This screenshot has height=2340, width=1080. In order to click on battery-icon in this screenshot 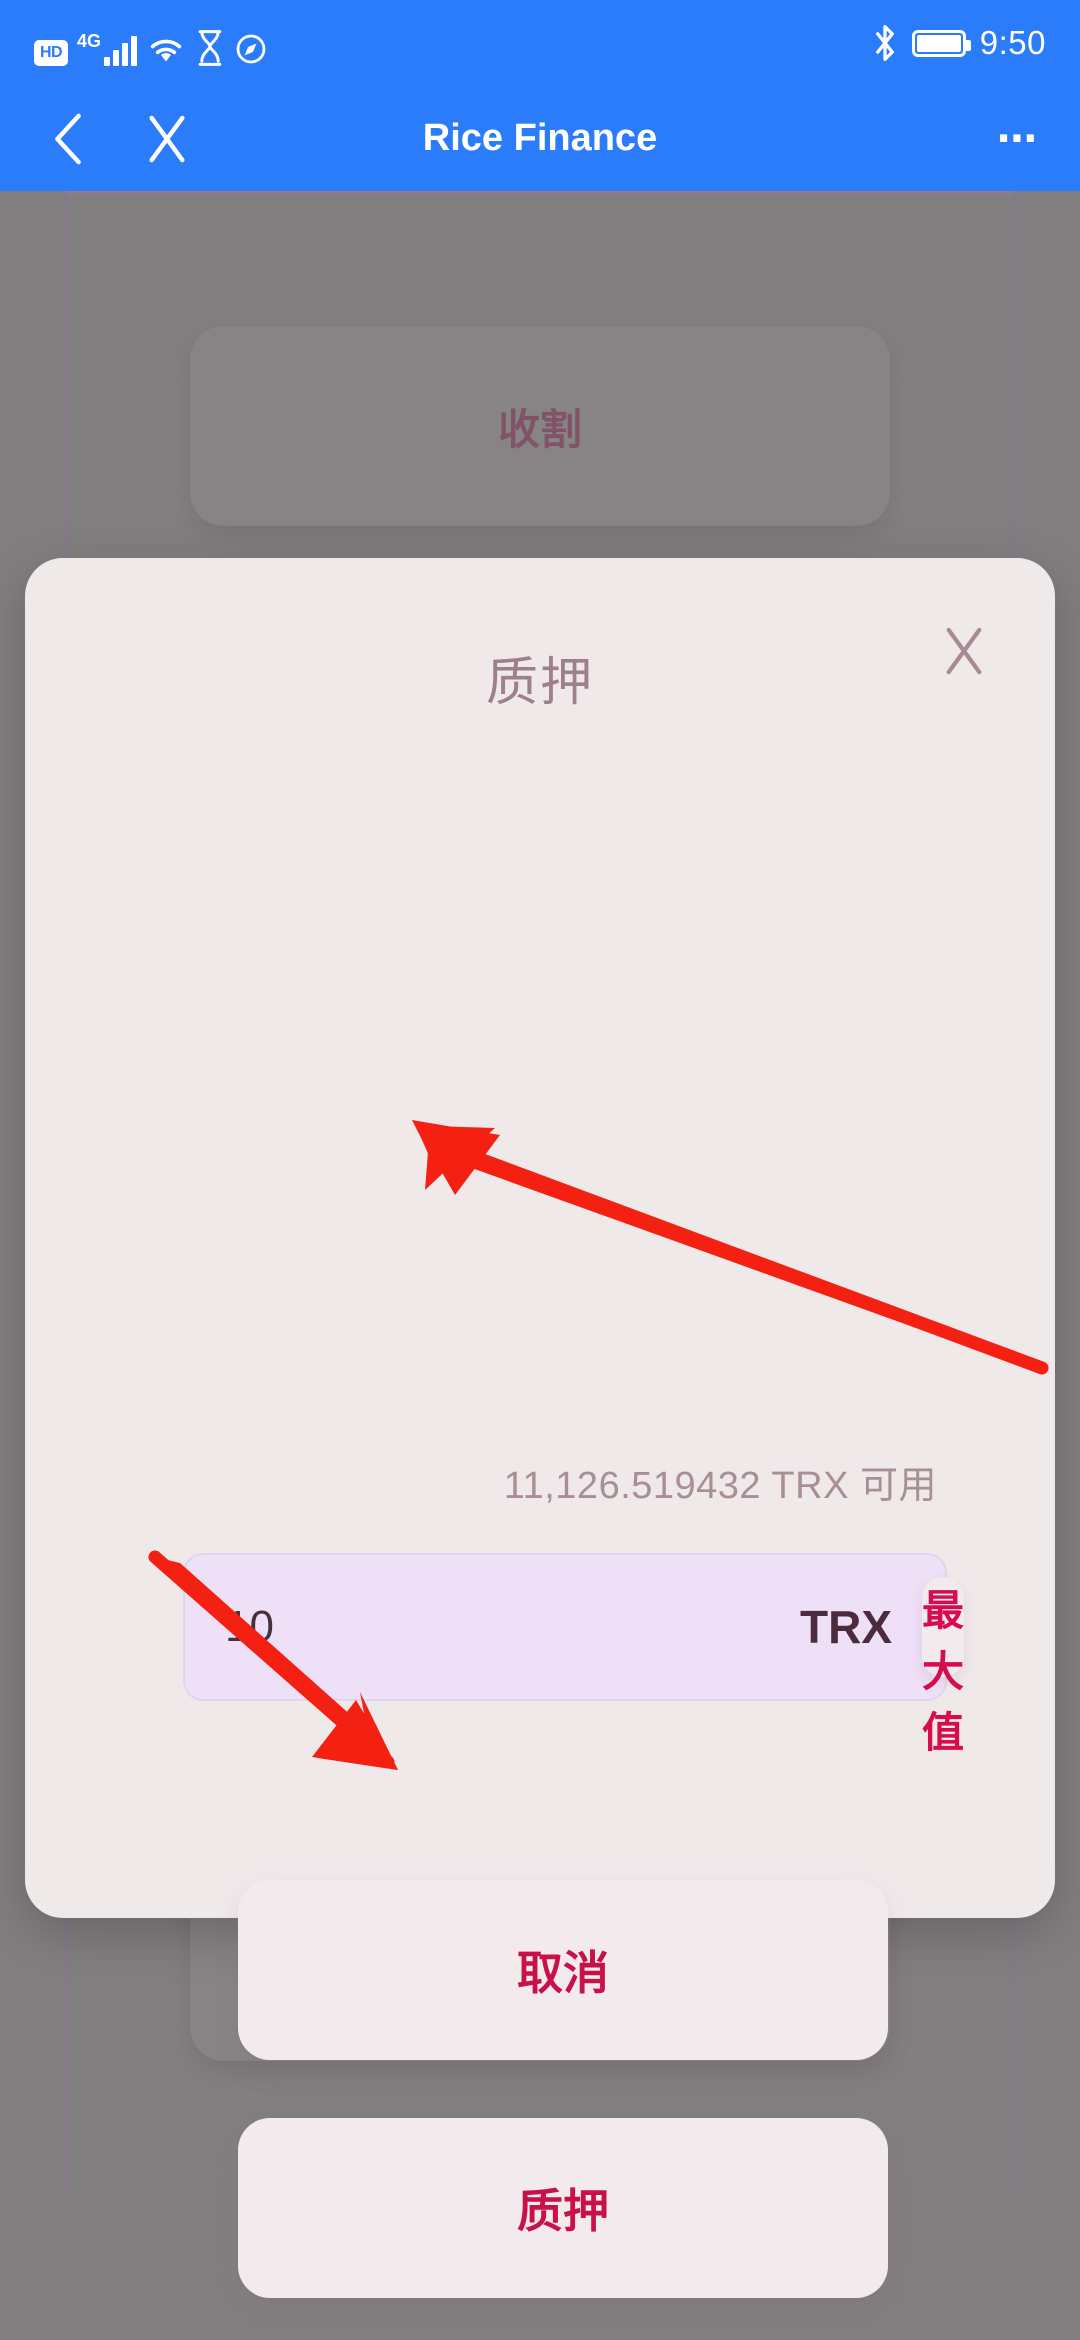, I will do `click(941, 43)`.